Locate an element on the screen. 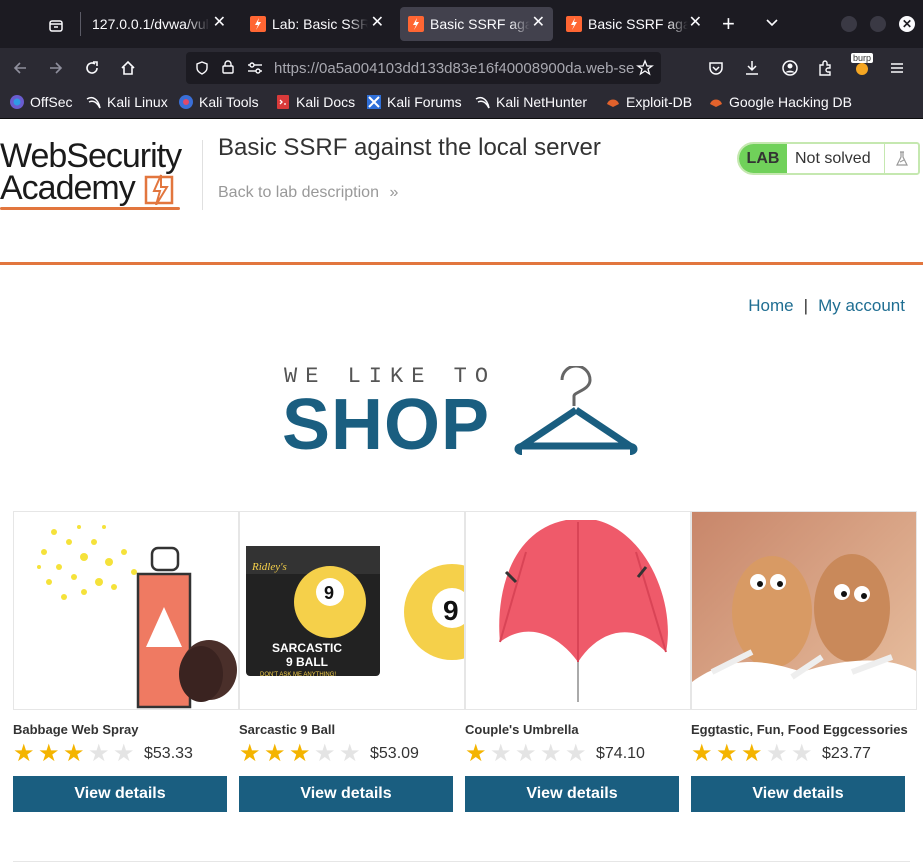  product-price: $74.10 is located at coordinates (620, 753).